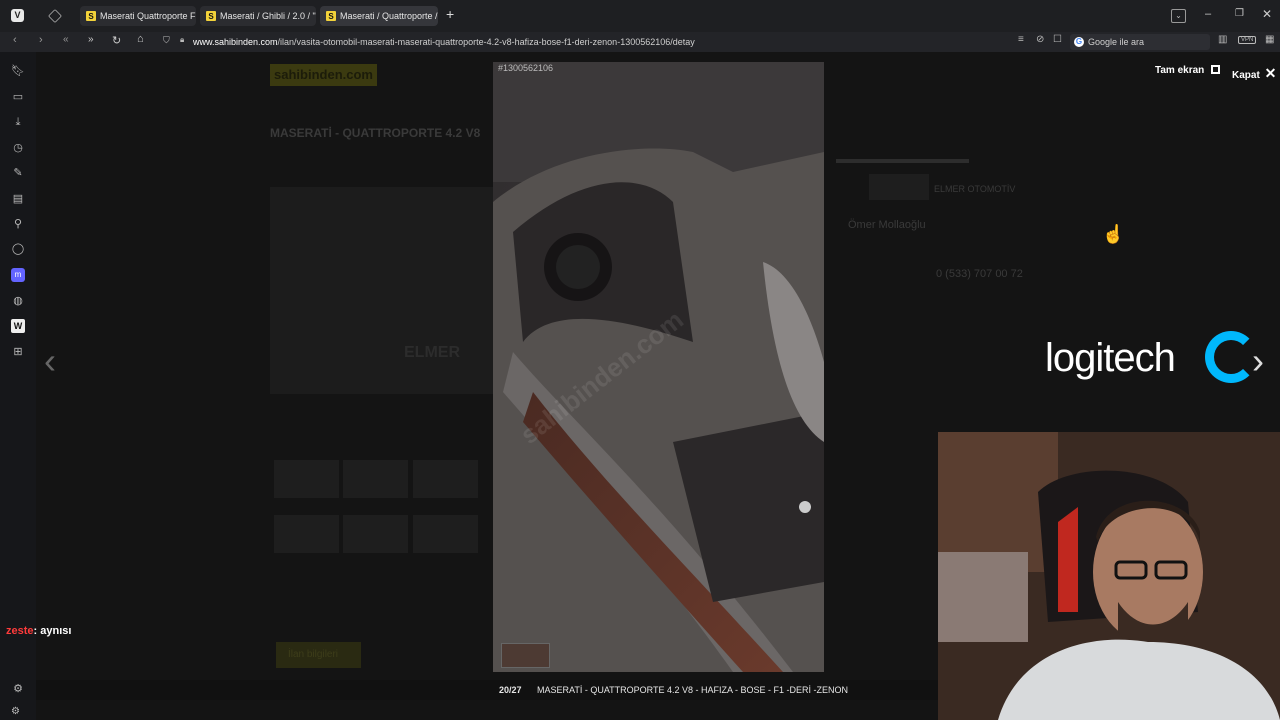 The image size is (1280, 720). Describe the element at coordinates (18, 148) in the screenshot. I see `history-icon: ◷` at that location.